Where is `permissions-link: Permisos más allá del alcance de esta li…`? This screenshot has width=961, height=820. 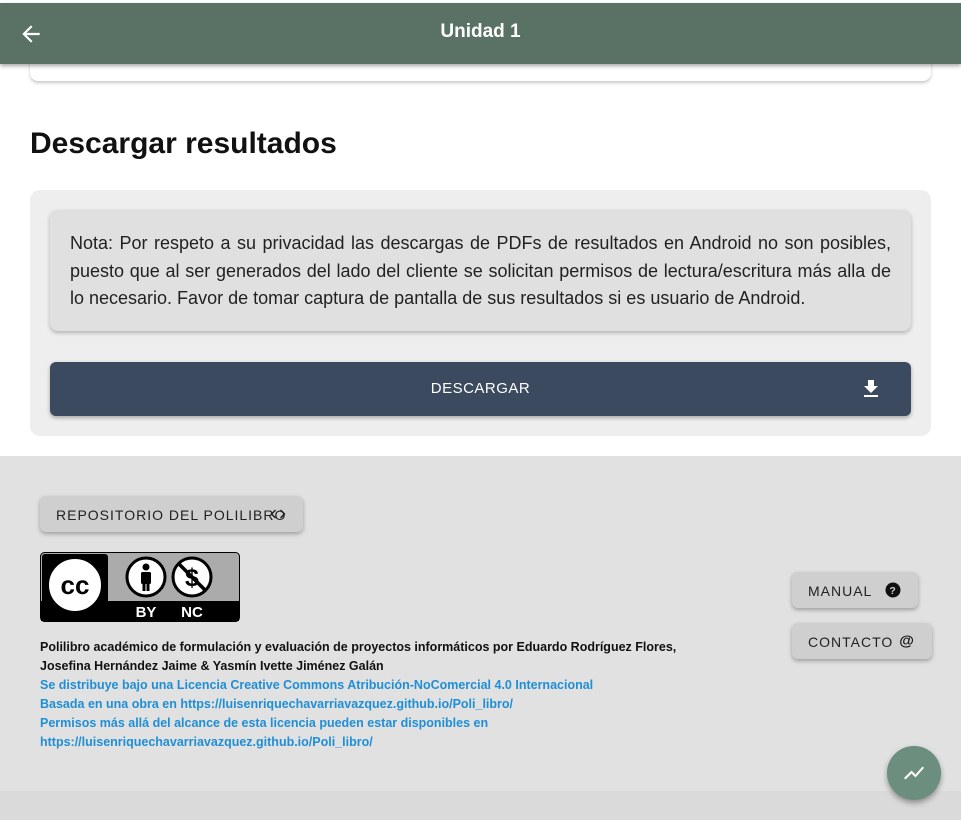
permissions-link: Permisos más allá del alcance de esta li… is located at coordinates (385, 733).